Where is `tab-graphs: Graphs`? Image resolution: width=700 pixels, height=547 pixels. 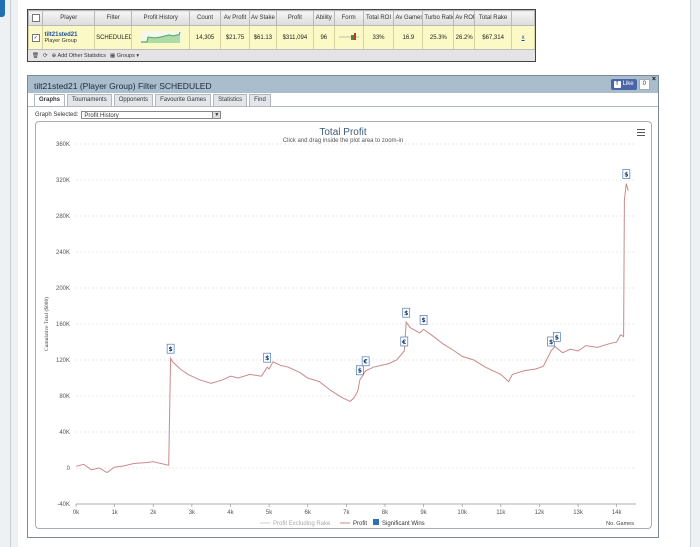 tab-graphs: Graphs is located at coordinates (50, 100).